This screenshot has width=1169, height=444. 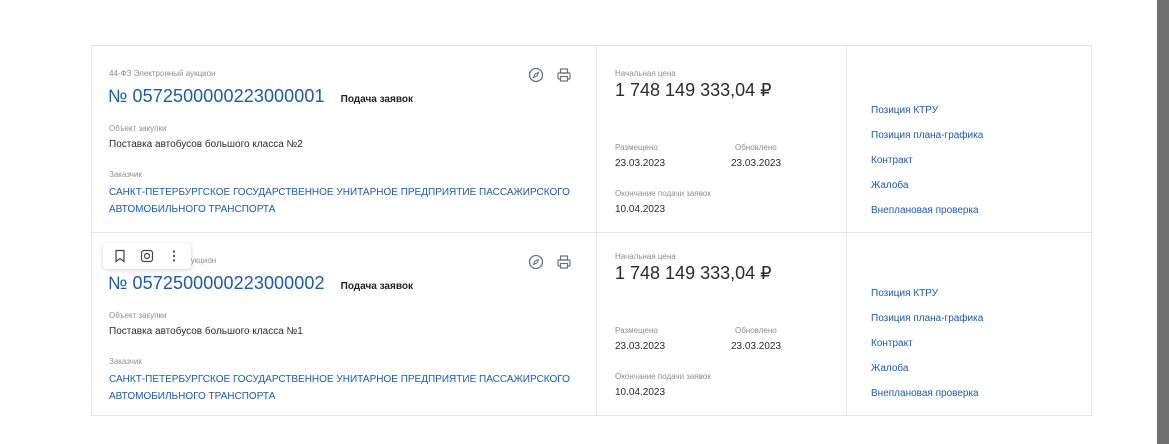 I want to click on registry-number-link: № 0572500000223000002, so click(x=216, y=283).